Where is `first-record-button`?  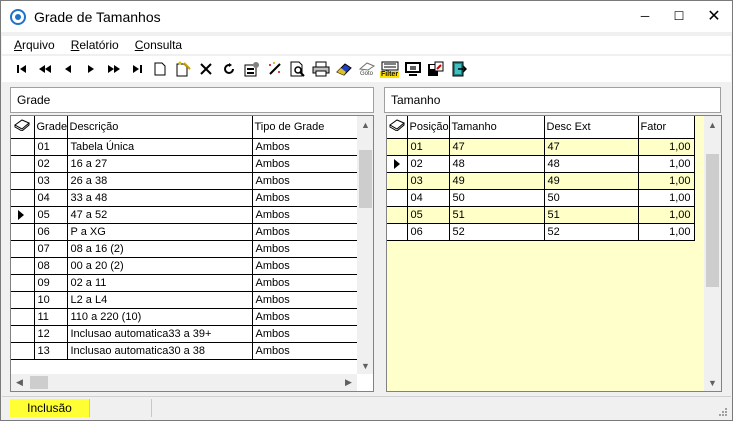 first-record-button is located at coordinates (21, 69).